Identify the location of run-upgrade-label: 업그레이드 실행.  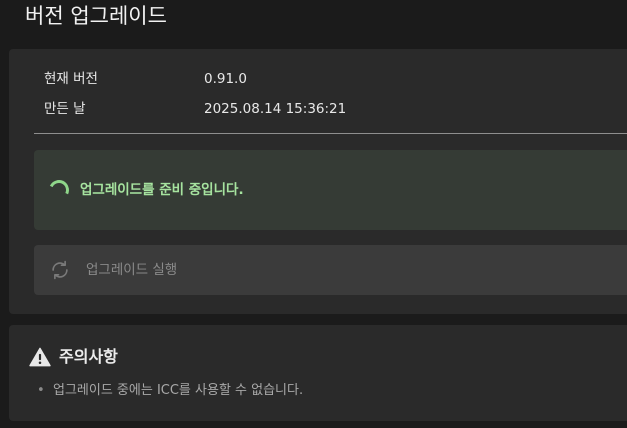
(132, 270).